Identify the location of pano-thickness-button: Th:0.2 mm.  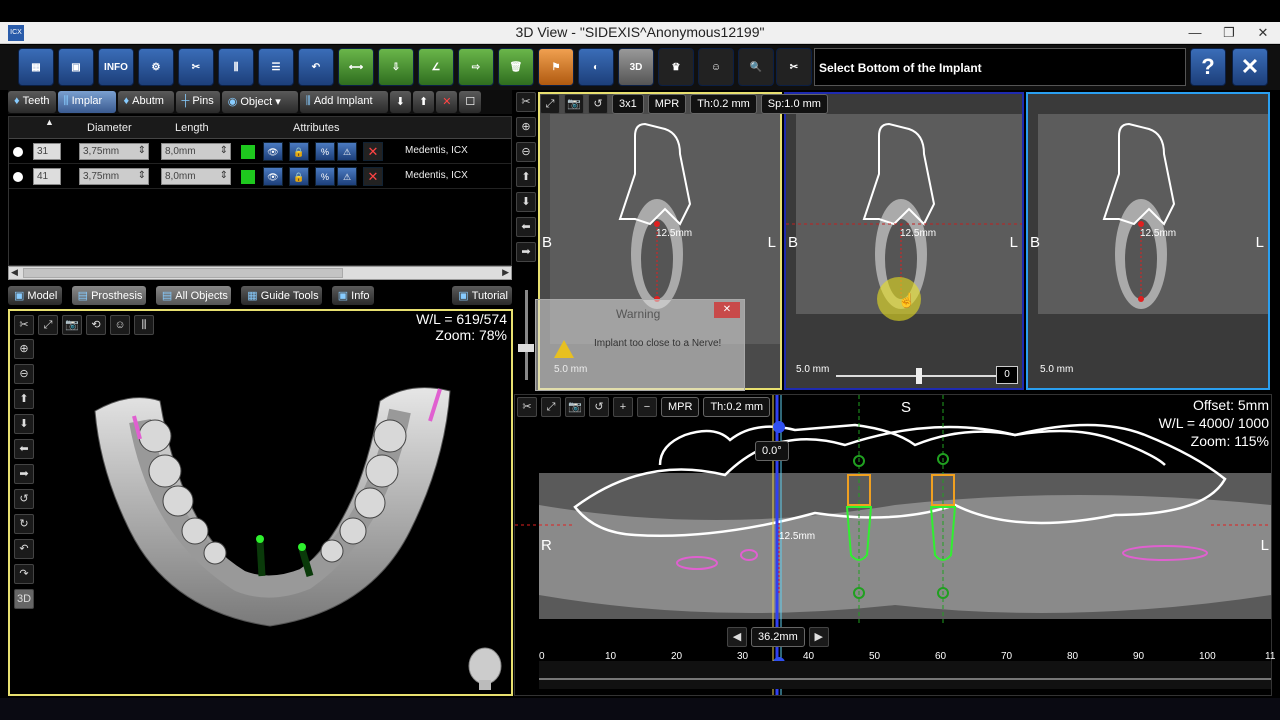
(737, 407).